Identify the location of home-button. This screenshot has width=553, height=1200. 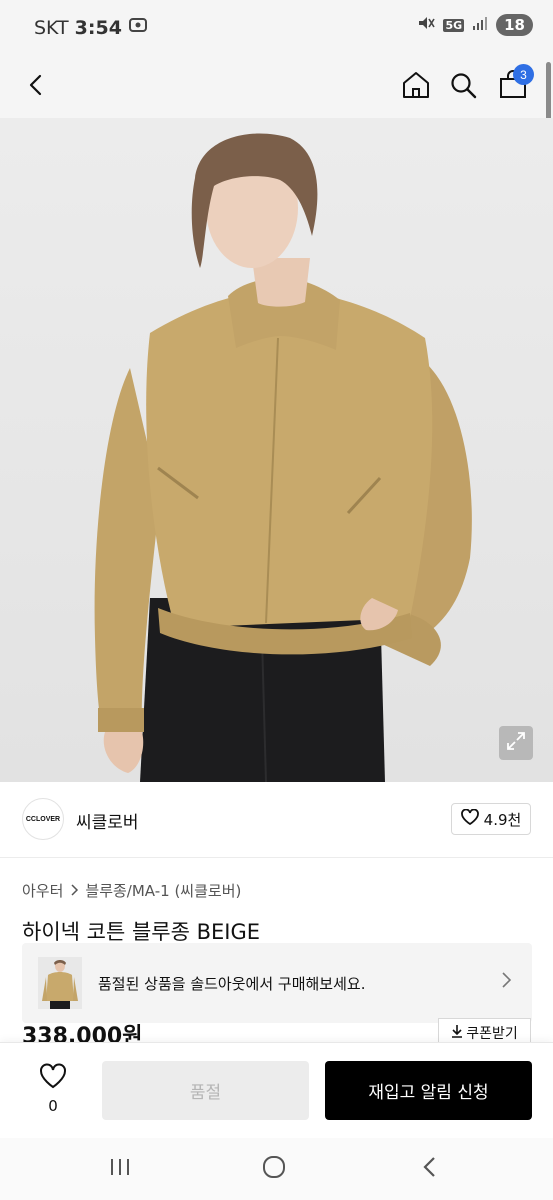
(416, 87).